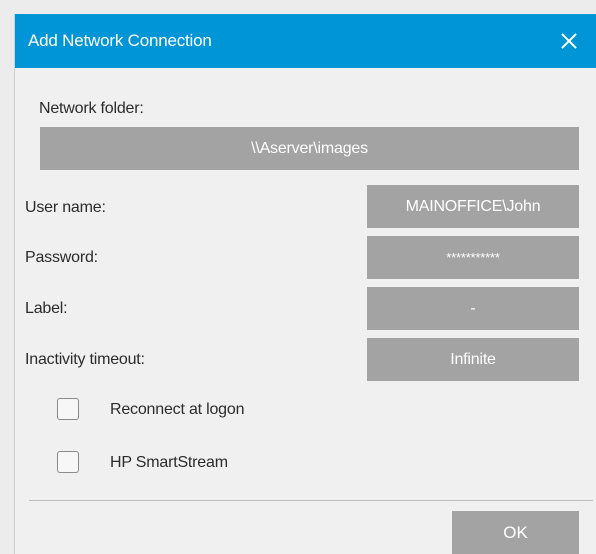  What do you see at coordinates (65, 207) in the screenshot?
I see `user-name-label: User name:` at bounding box center [65, 207].